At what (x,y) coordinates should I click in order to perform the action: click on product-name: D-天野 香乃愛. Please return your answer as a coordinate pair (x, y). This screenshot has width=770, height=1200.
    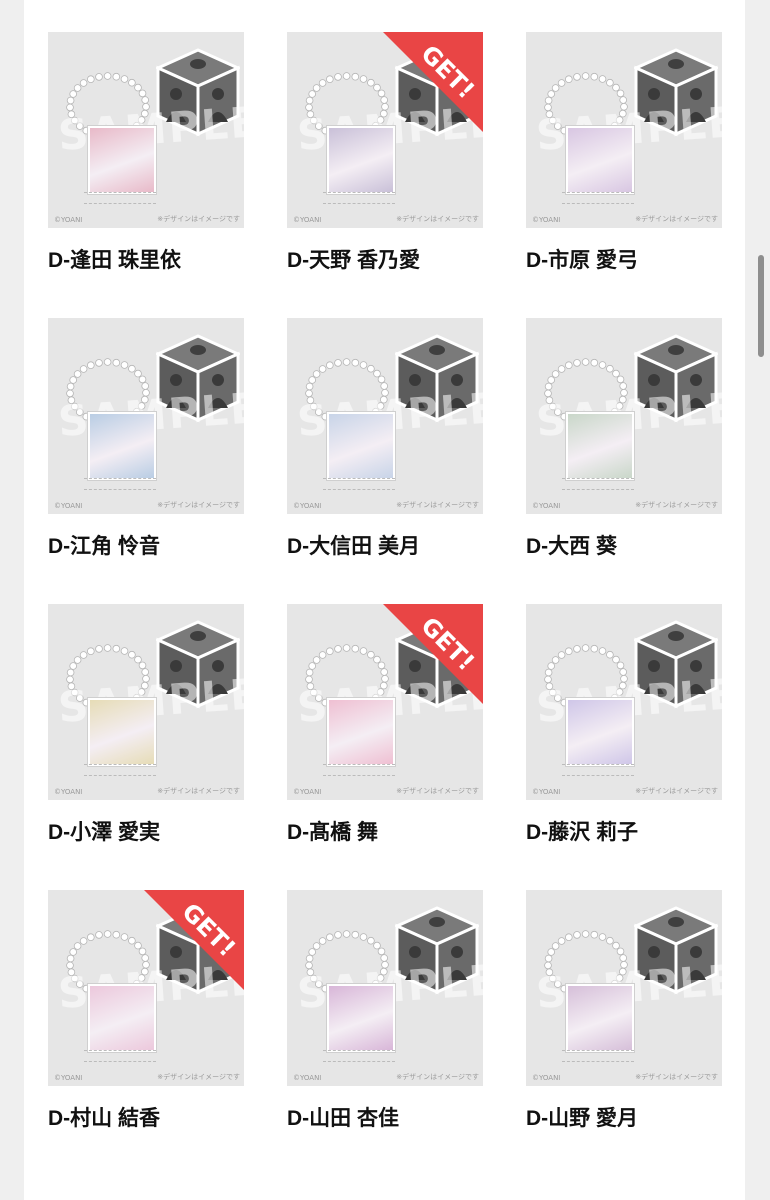
    Looking at the image, I should click on (353, 259).